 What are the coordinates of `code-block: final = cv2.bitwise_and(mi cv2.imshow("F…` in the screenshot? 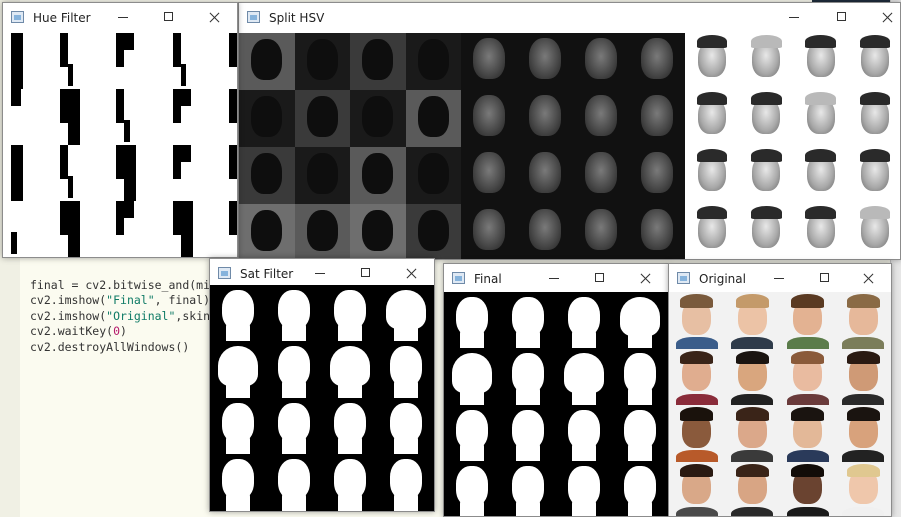 It's located at (120, 316).